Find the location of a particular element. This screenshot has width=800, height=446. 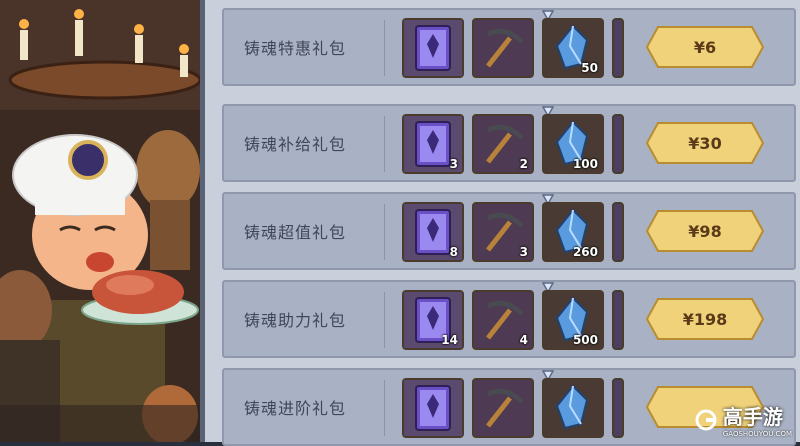

watermark-subtitle: GAOSHOUYOU.COM is located at coordinates (757, 434).